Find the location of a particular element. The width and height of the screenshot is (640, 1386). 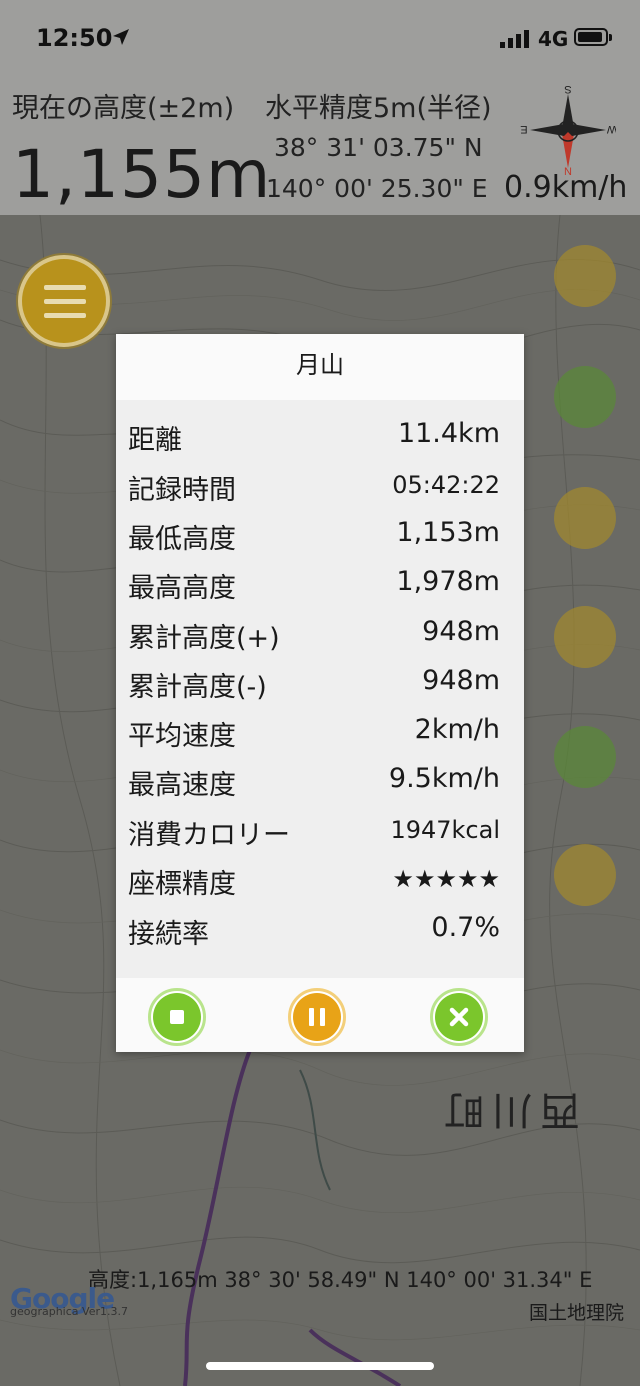

stat-label: 座標精度 is located at coordinates (182, 884).